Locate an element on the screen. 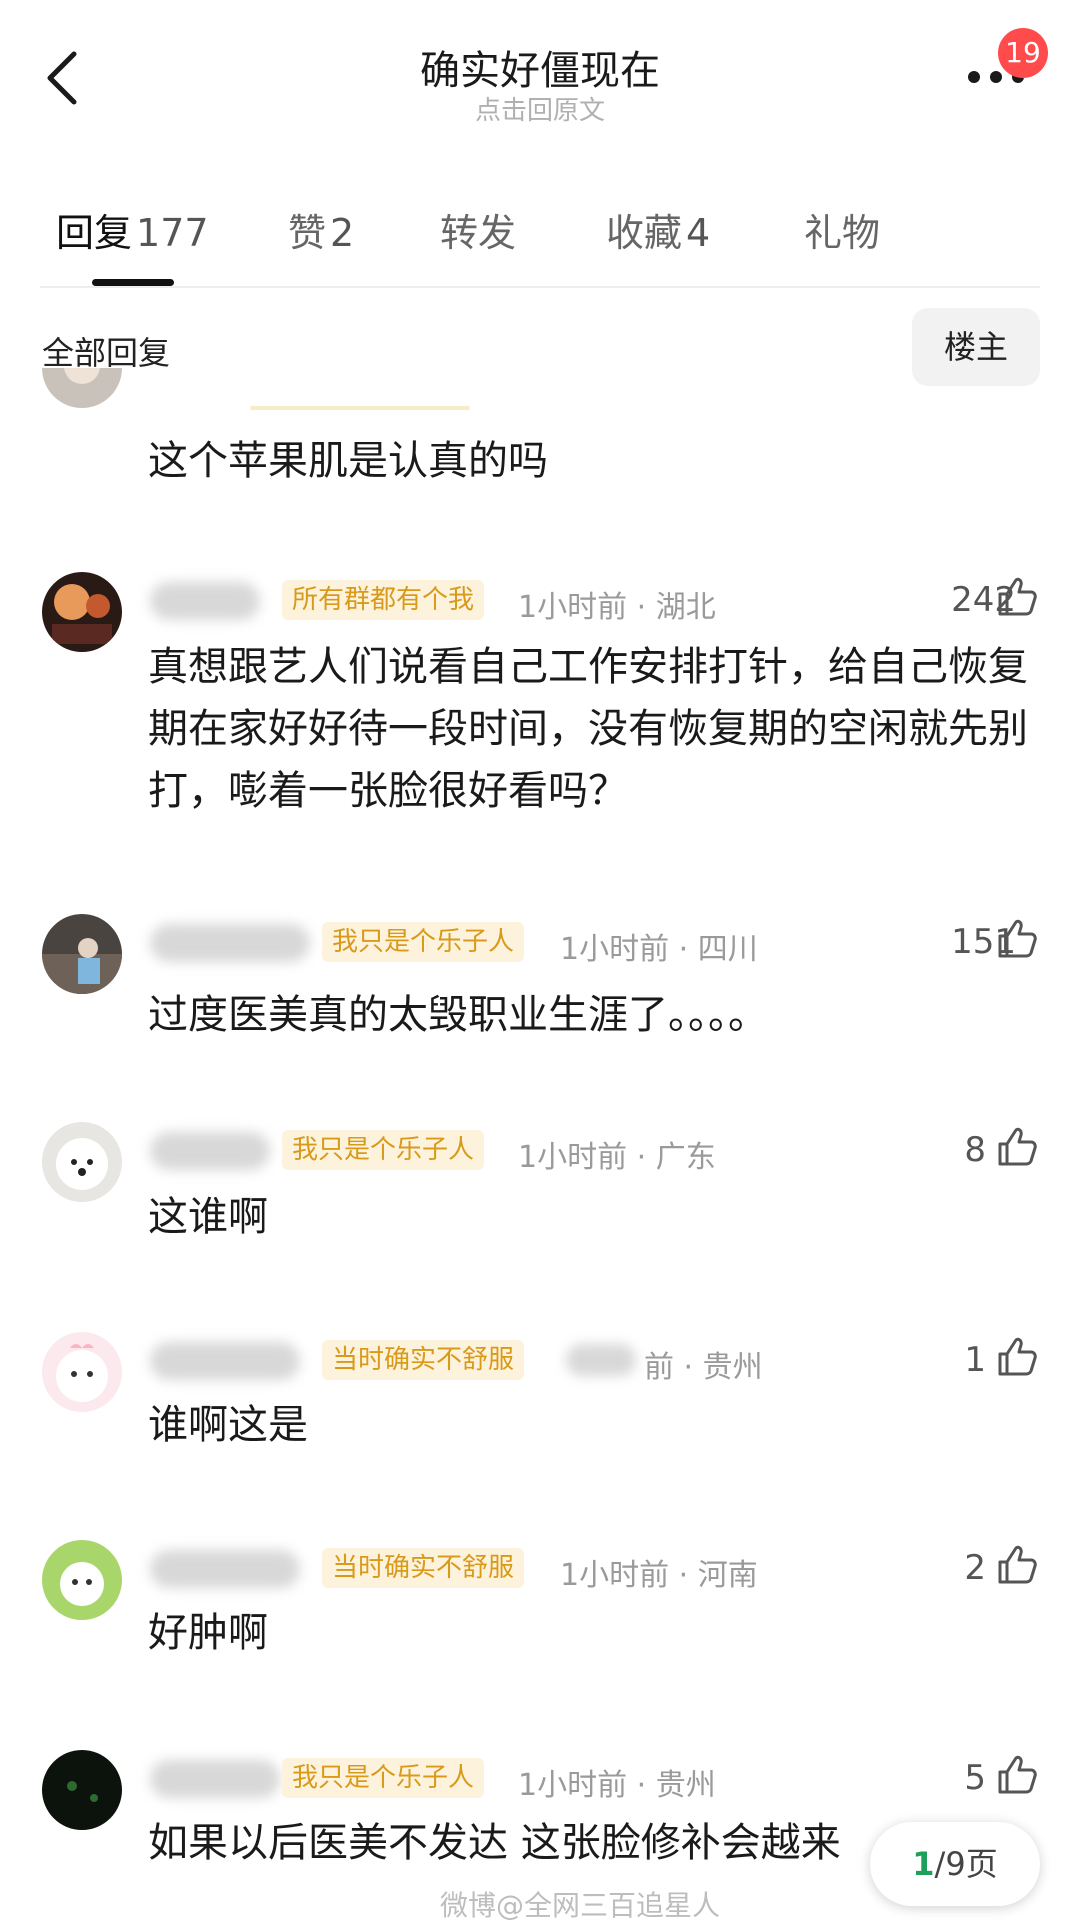 The image size is (1080, 1930). comment-text: 过度医美真的太毁职业生涯了。。。。 is located at coordinates (458, 1015).